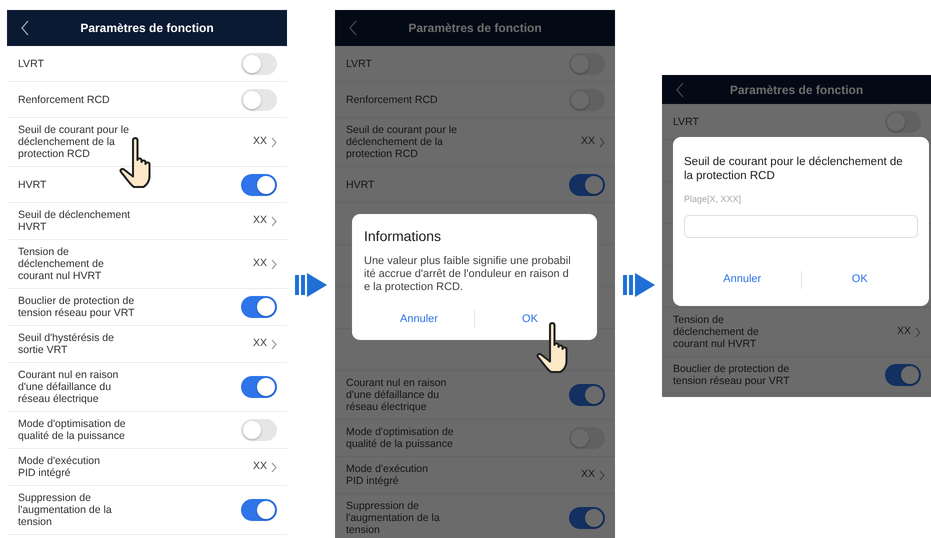 The width and height of the screenshot is (931, 538). What do you see at coordinates (467, 274) in the screenshot?
I see `dialog-message: Une valeur plus faible signifie une probabilité accrue d'arrêt de l'onduleur en raison de la protection RCD.` at bounding box center [467, 274].